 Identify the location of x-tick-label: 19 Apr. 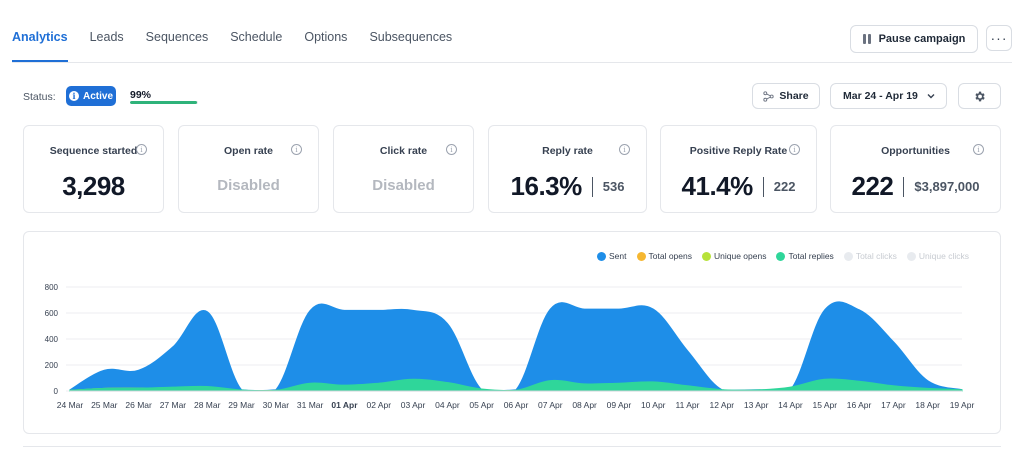
(962, 405).